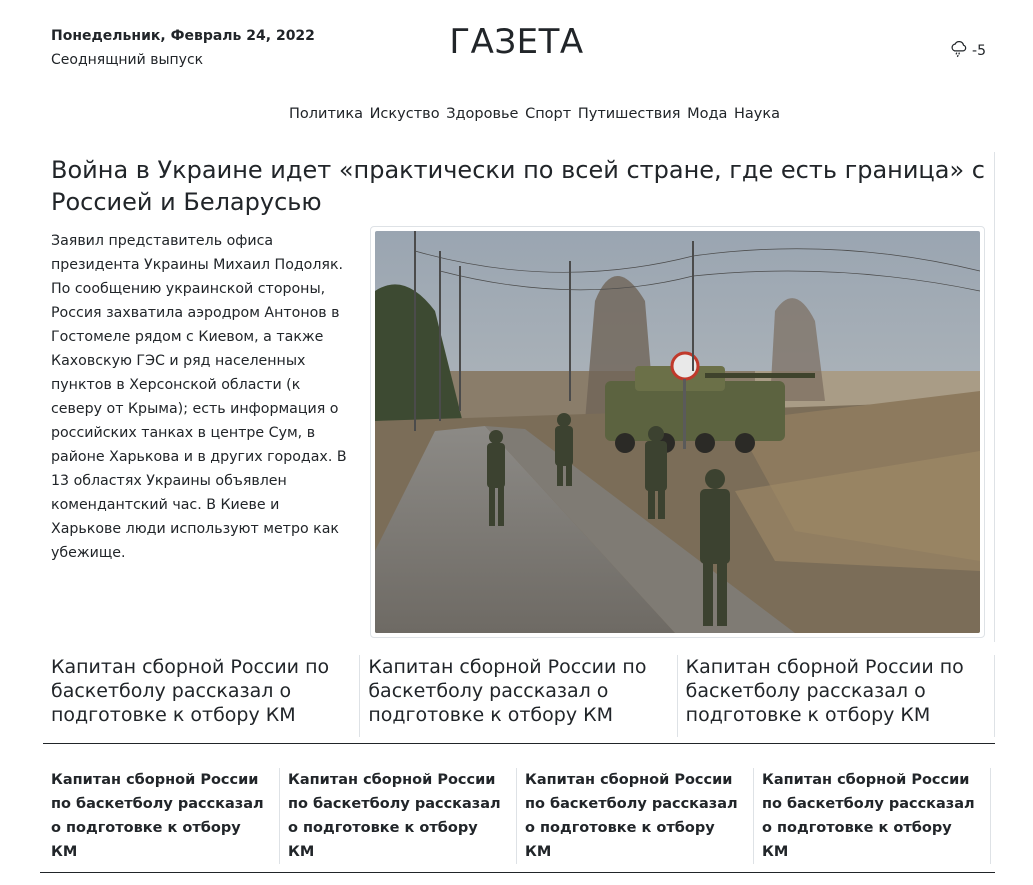  Describe the element at coordinates (482, 114) in the screenshot. I see `nav-item-health: Здоровье` at that location.